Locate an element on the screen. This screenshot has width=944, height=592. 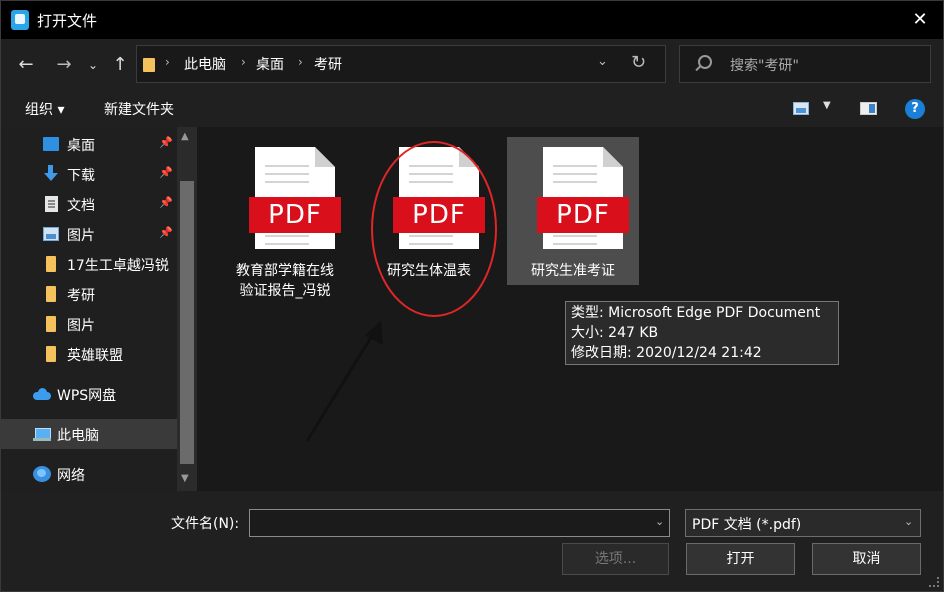
file-name-line: 验证报告_冯锐 is located at coordinates (285, 291).